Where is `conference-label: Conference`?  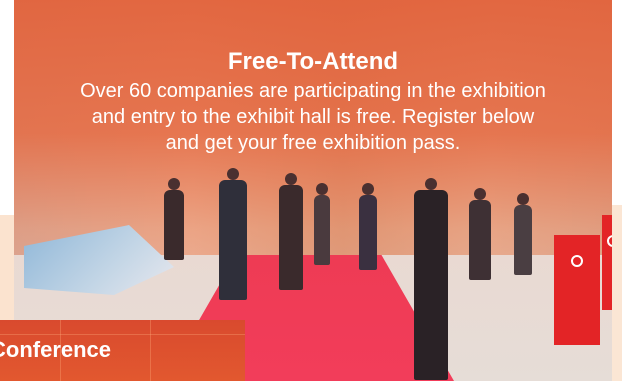 conference-label: Conference is located at coordinates (55, 350).